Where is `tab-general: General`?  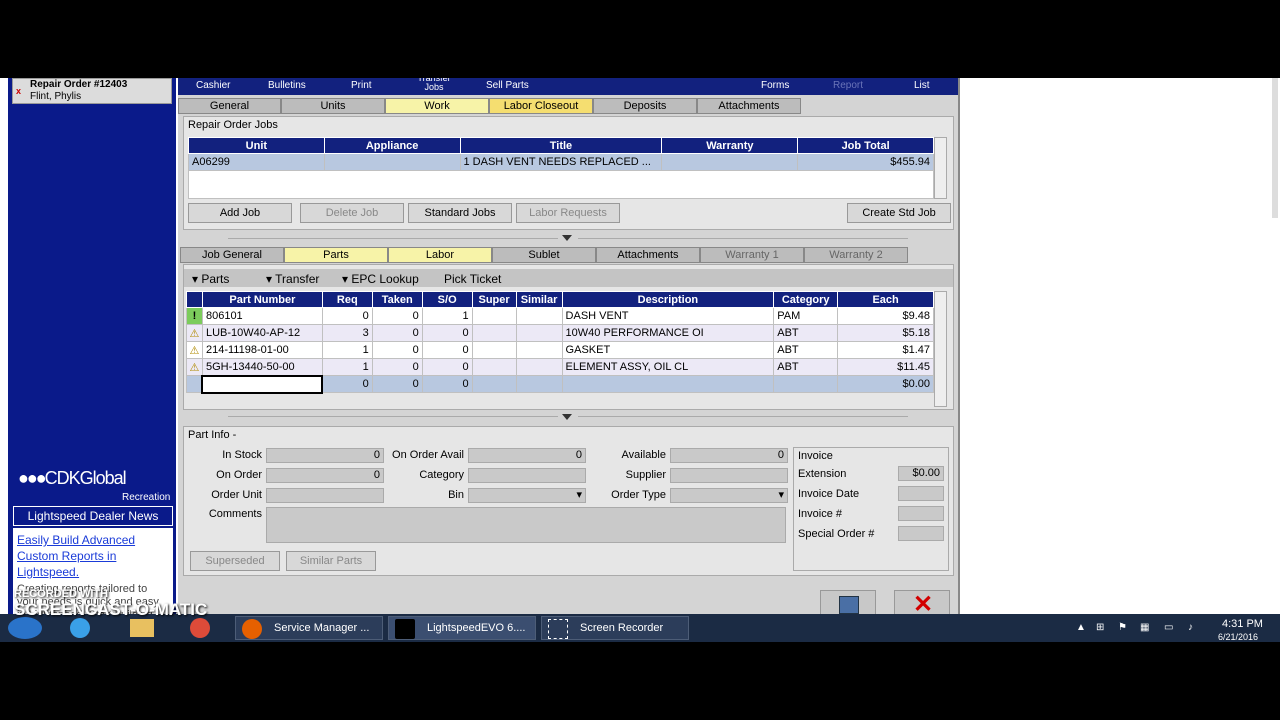 tab-general: General is located at coordinates (229, 106).